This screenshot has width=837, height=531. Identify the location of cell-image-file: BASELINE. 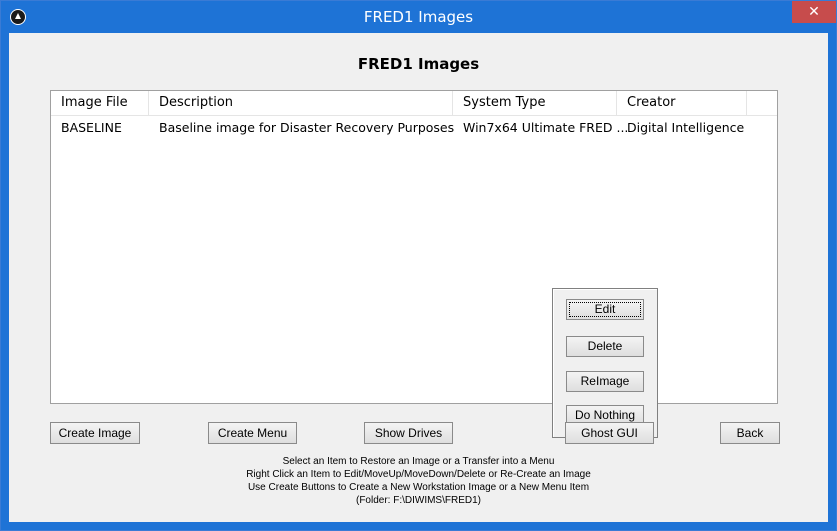
(91, 127).